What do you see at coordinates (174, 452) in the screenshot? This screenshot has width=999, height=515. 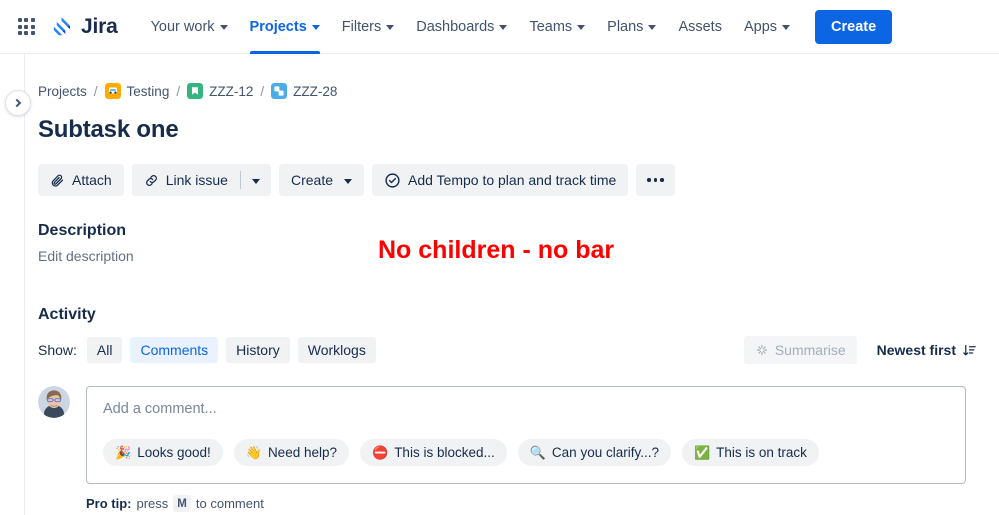 I see `quick-reply-label: Looks good!` at bounding box center [174, 452].